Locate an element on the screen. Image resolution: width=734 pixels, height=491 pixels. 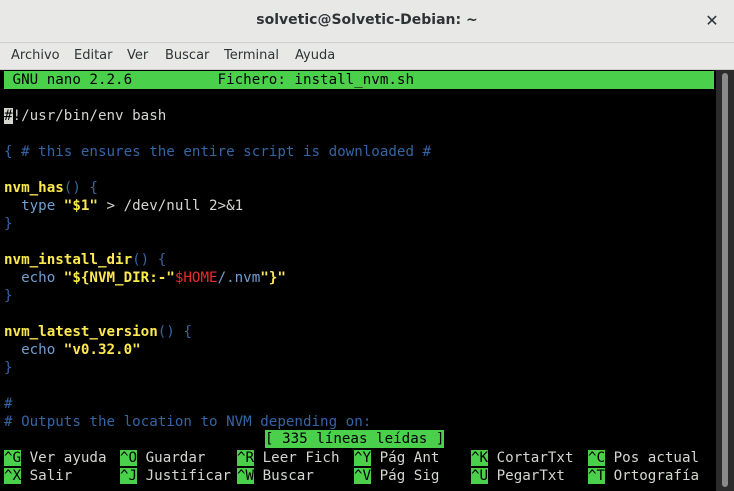
shortcut-justify: ^J Justificar is located at coordinates (175, 476).